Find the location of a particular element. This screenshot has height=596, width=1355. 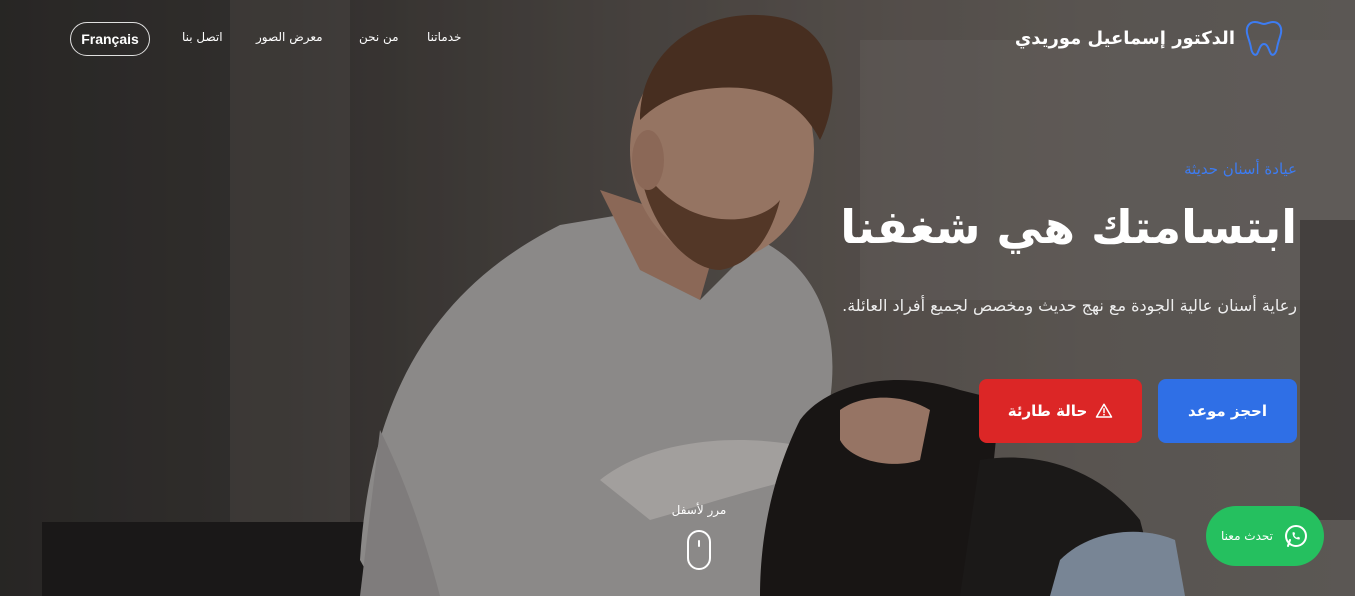

emergency-button: حالة طارئة is located at coordinates (1060, 411).